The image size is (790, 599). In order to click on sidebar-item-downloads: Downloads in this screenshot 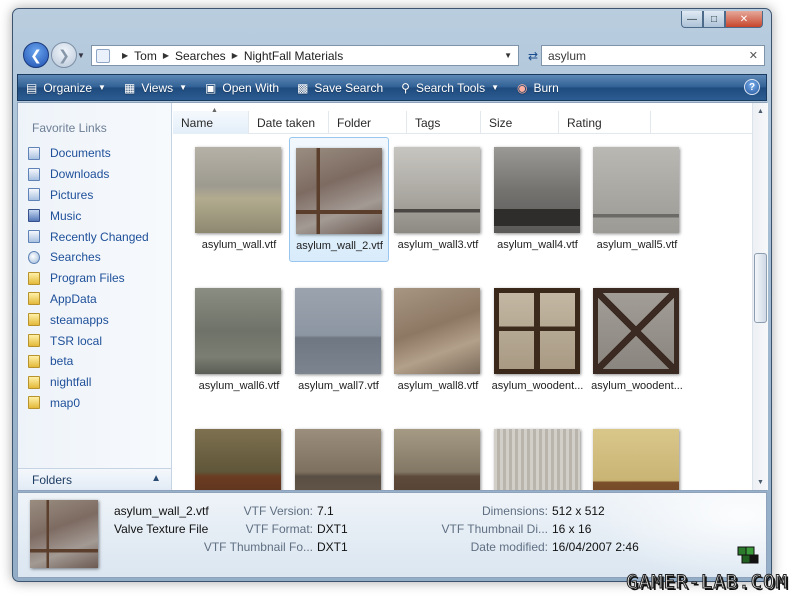, I will do `click(88, 174)`.